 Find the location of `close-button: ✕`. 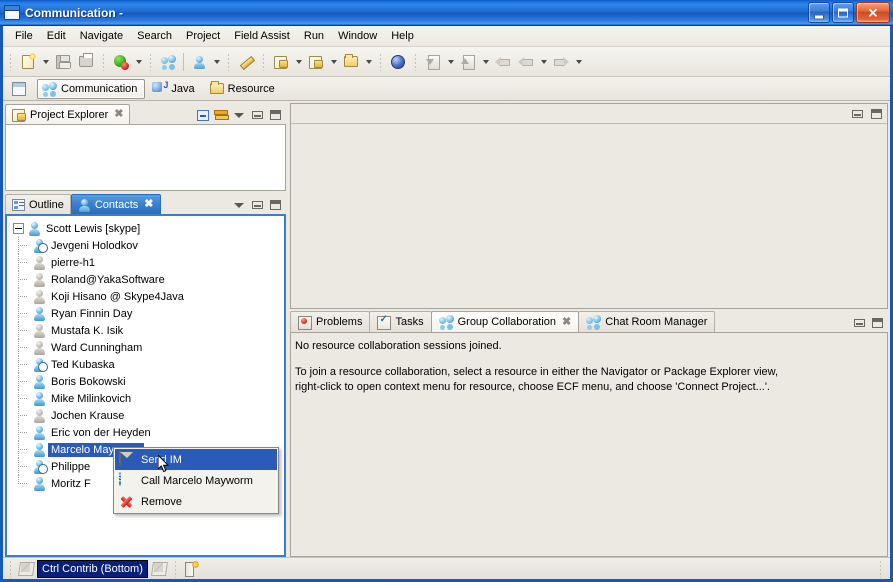

close-button: ✕ is located at coordinates (873, 12).